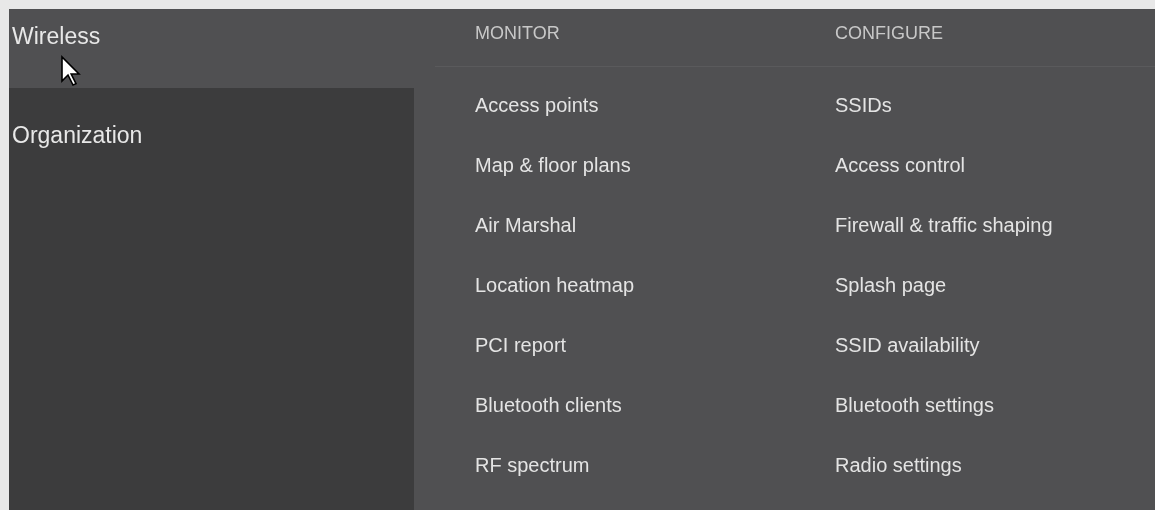 This screenshot has width=1155, height=510. I want to click on menu-link: SSID availability, so click(907, 360).